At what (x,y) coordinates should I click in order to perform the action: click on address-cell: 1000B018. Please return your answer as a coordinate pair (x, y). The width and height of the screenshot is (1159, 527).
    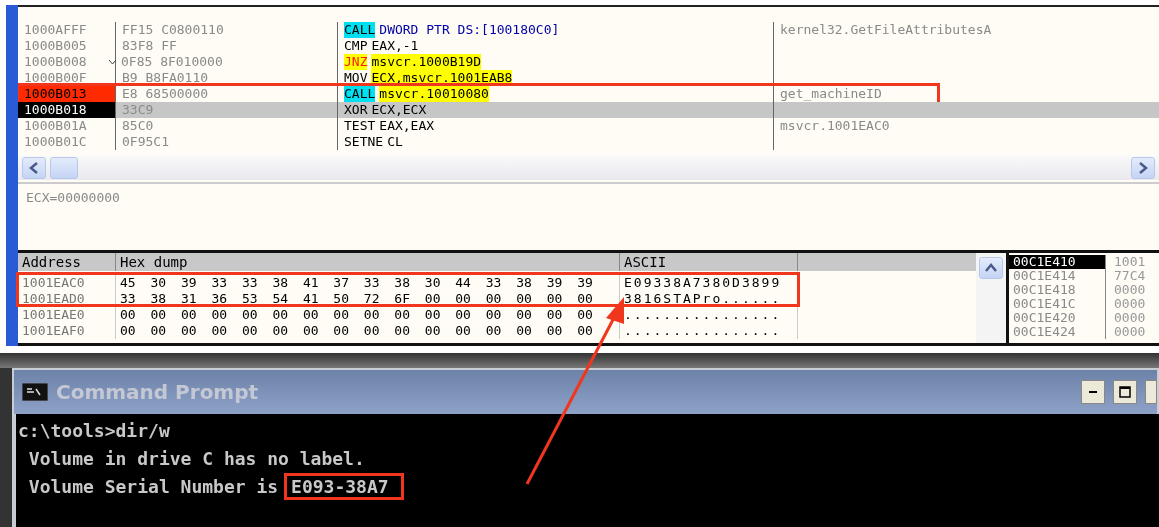
    Looking at the image, I should click on (66, 110).